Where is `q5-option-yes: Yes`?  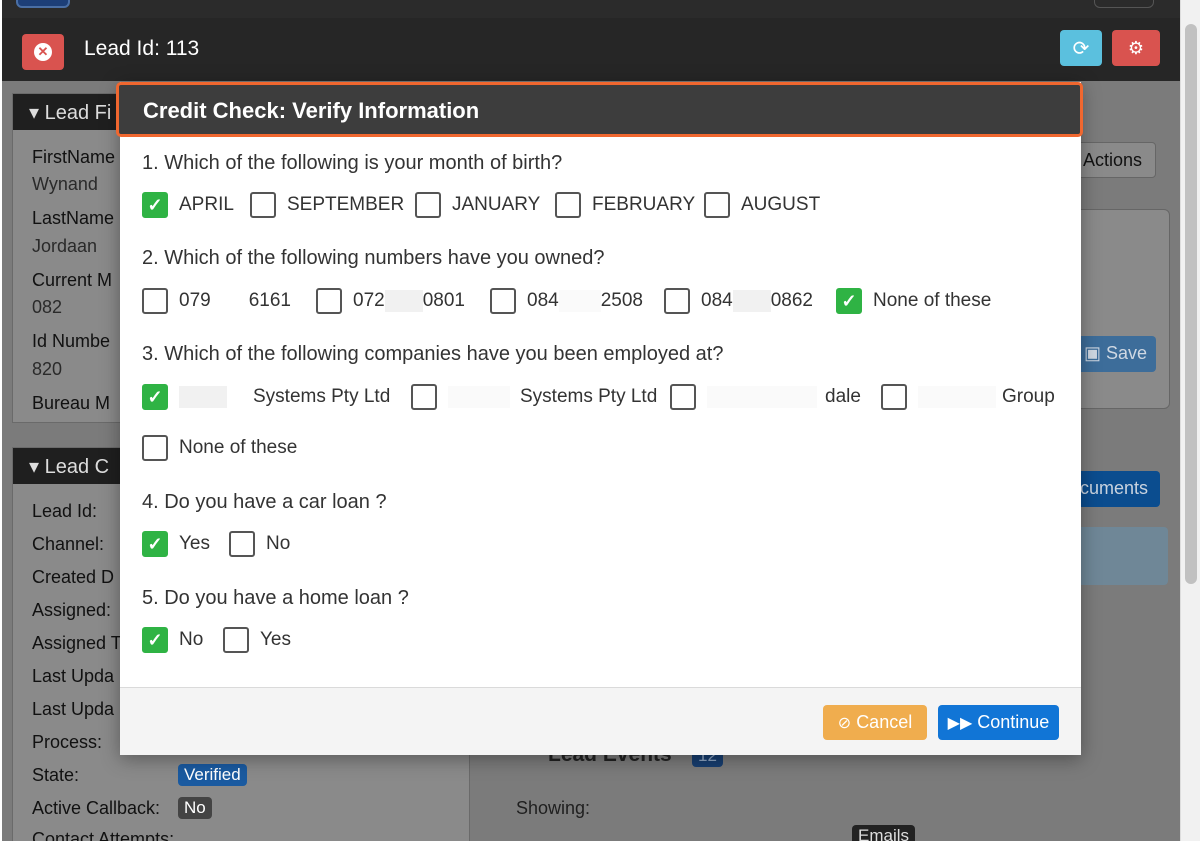 q5-option-yes: Yes is located at coordinates (257, 640).